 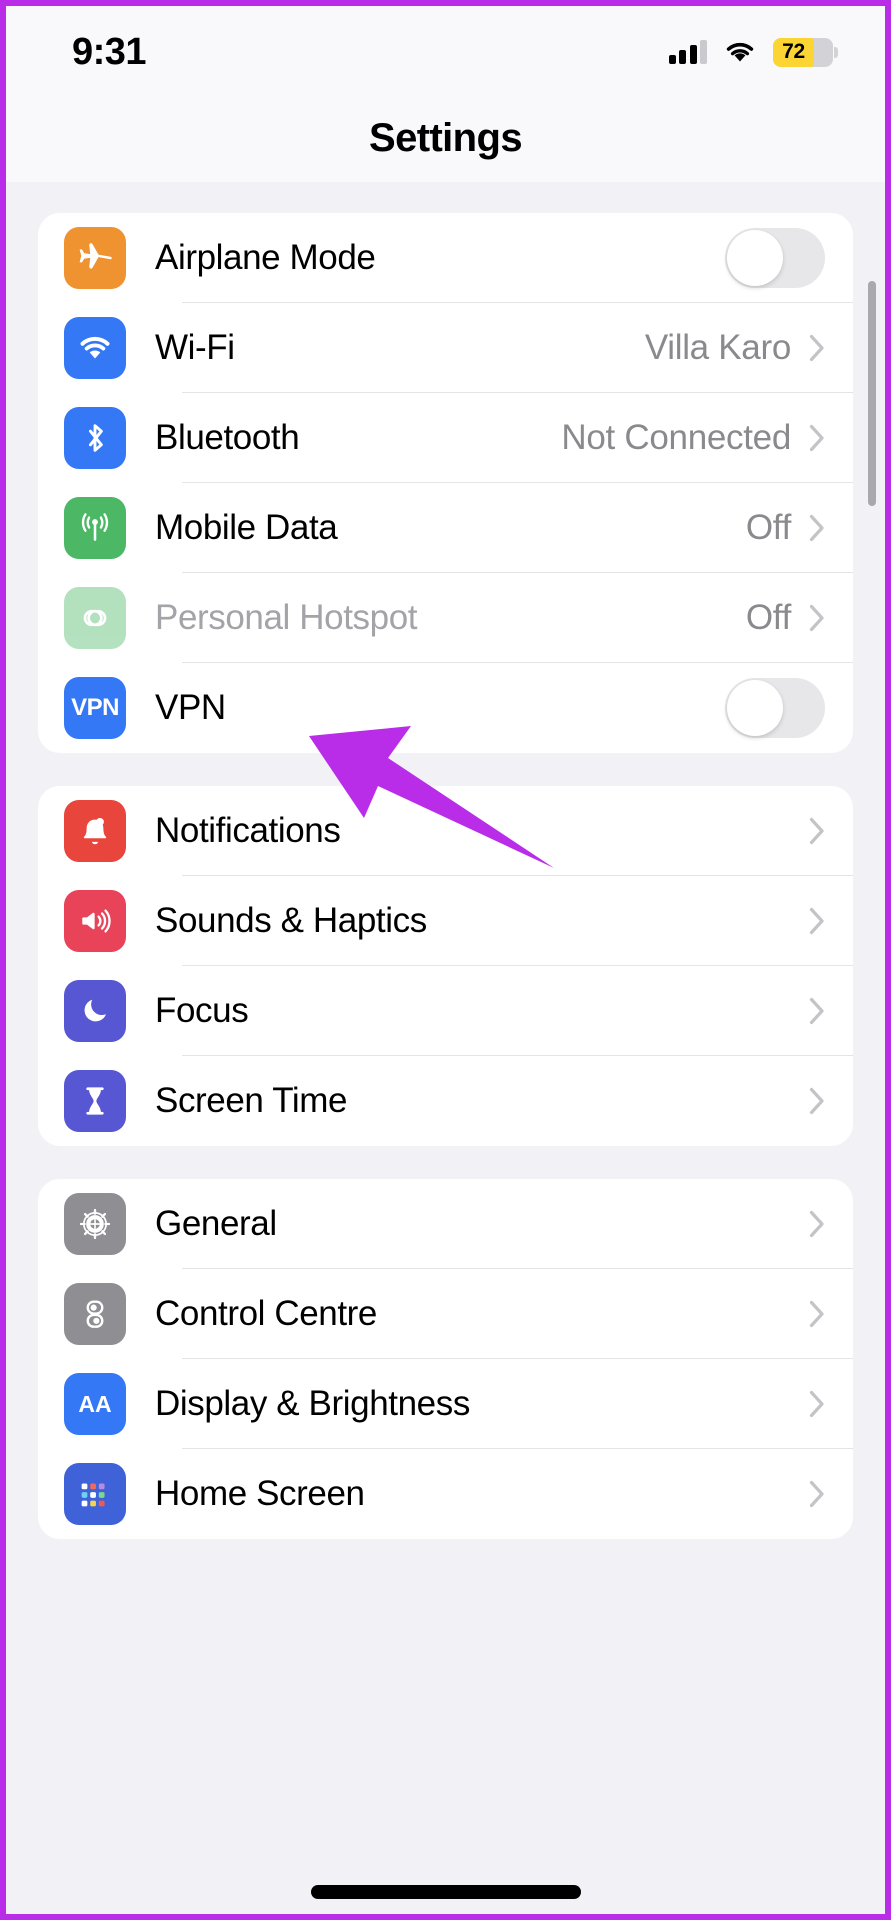 What do you see at coordinates (95, 1224) in the screenshot?
I see `gear-icon` at bounding box center [95, 1224].